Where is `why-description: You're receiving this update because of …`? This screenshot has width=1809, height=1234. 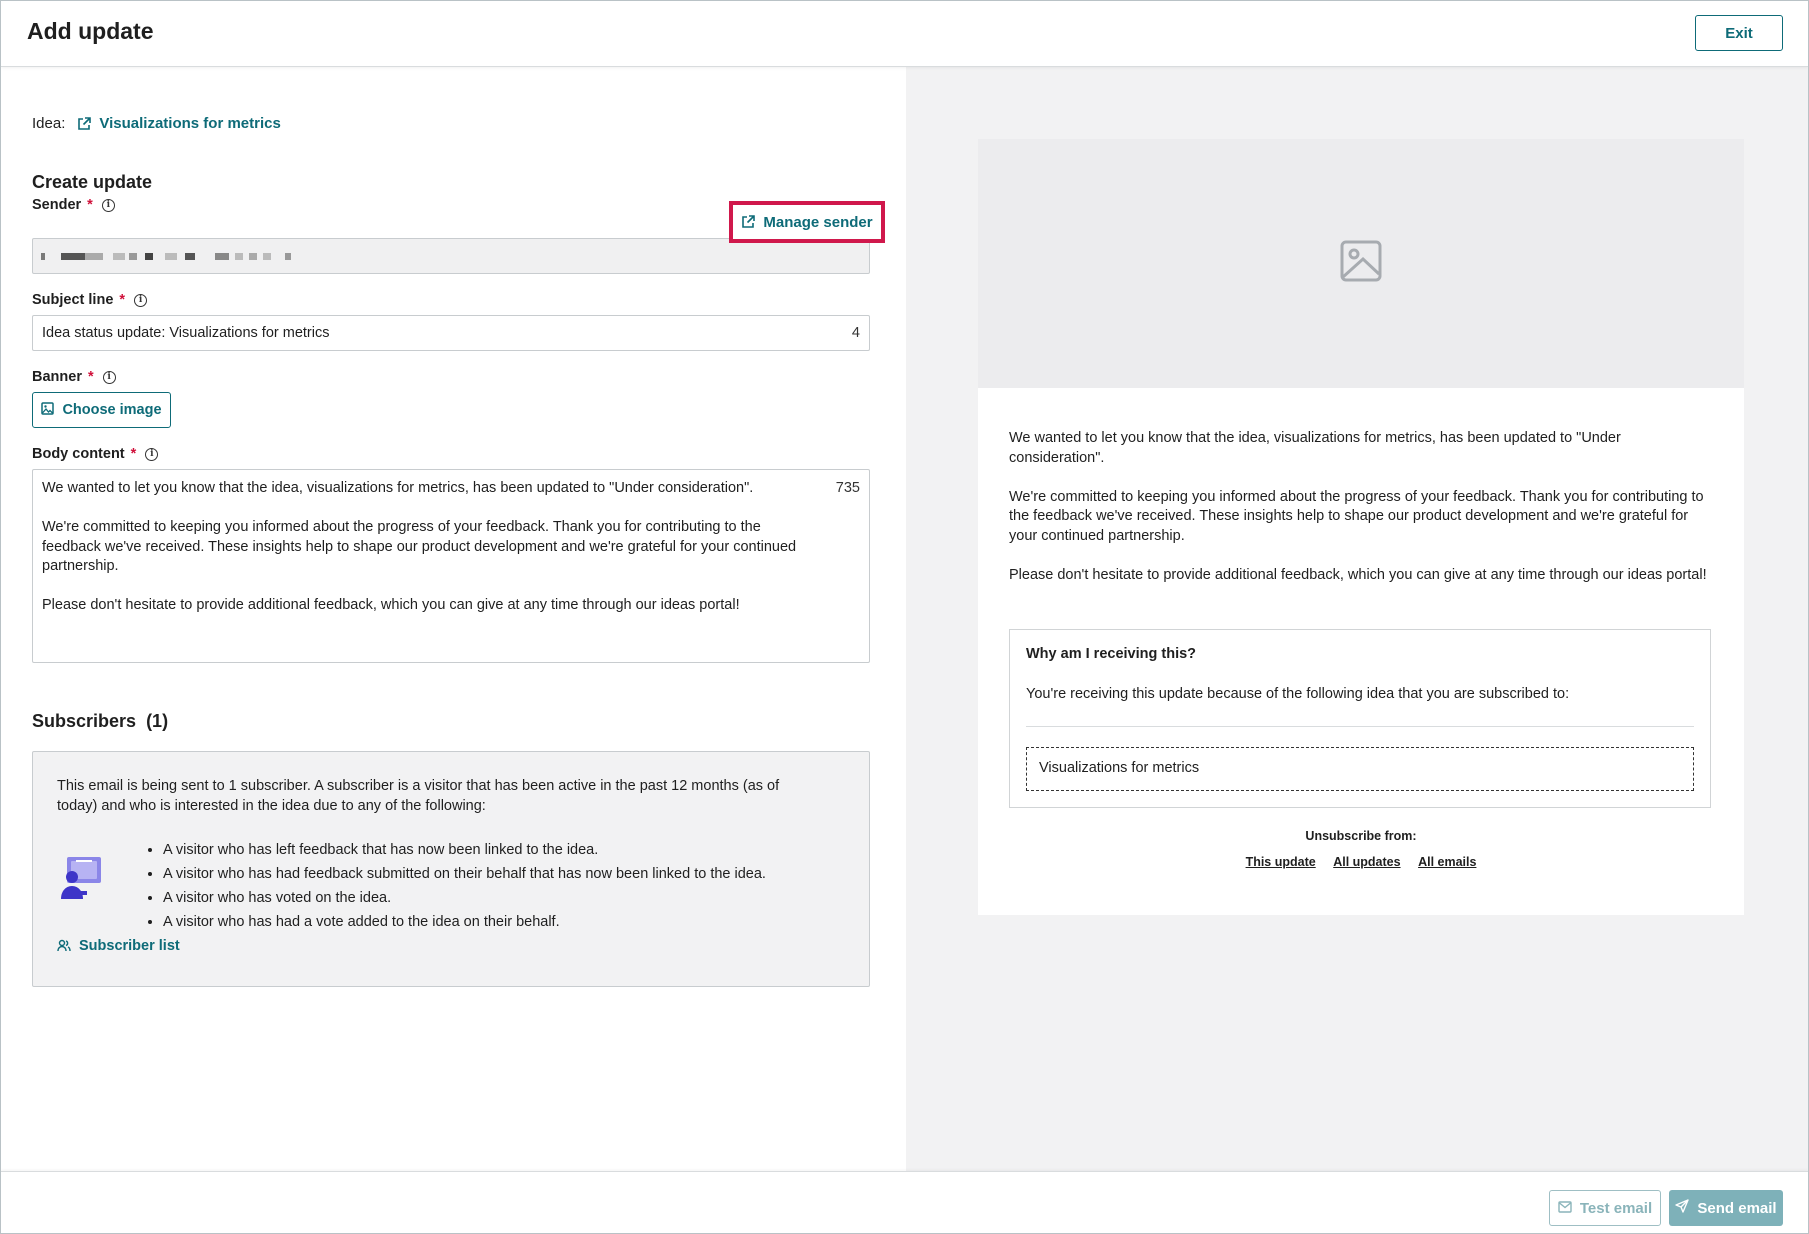
why-description: You're receiving this update because of … is located at coordinates (1298, 694).